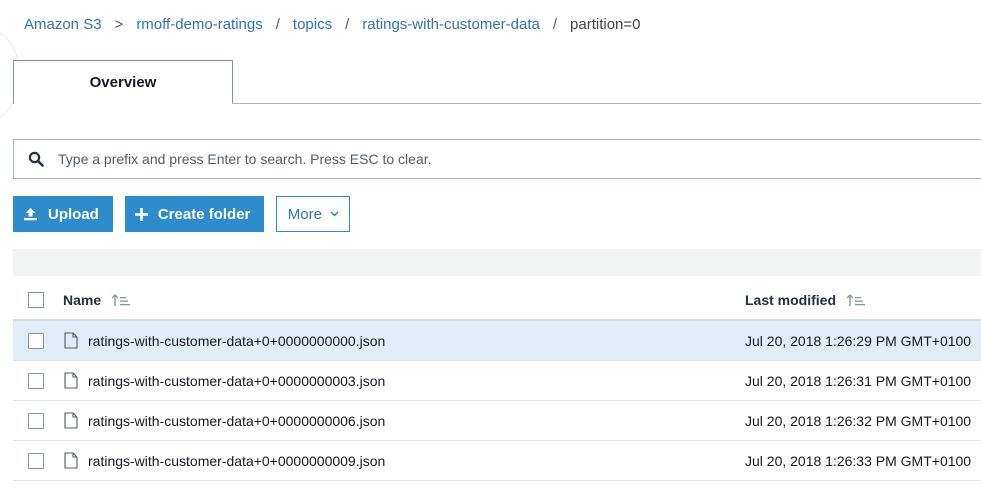  Describe the element at coordinates (858, 460) in the screenshot. I see `last-modified-cell: Jul 20, 2018 1:26:33 PM GMT+0100` at that location.